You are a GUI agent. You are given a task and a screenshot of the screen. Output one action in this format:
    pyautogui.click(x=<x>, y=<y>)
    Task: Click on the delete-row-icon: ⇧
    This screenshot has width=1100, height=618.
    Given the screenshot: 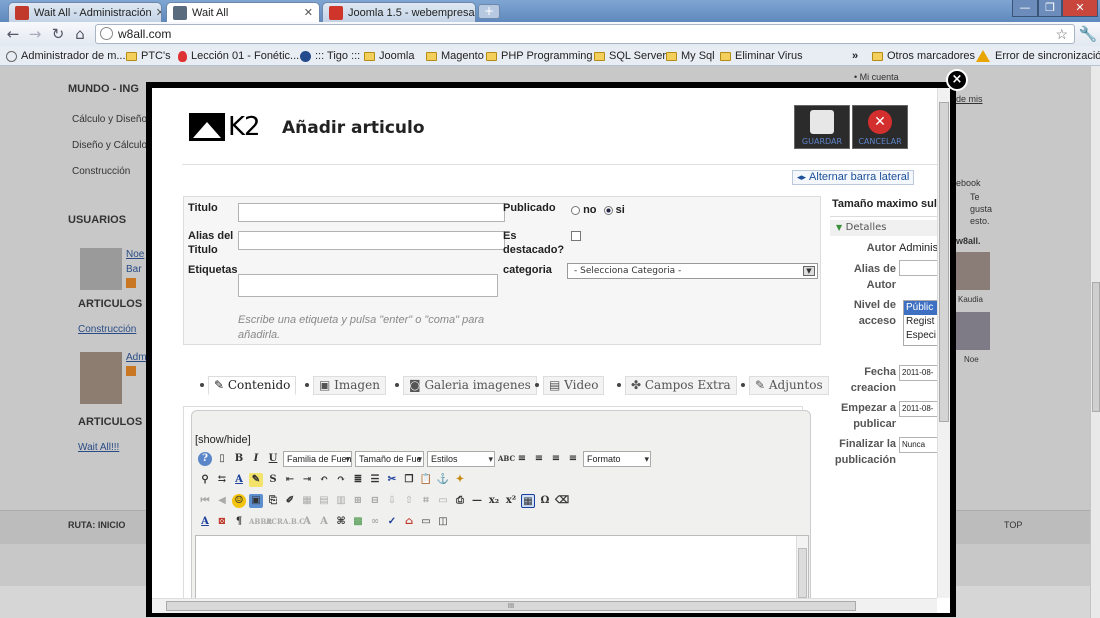 What is the action you would take?
    pyautogui.click(x=409, y=501)
    